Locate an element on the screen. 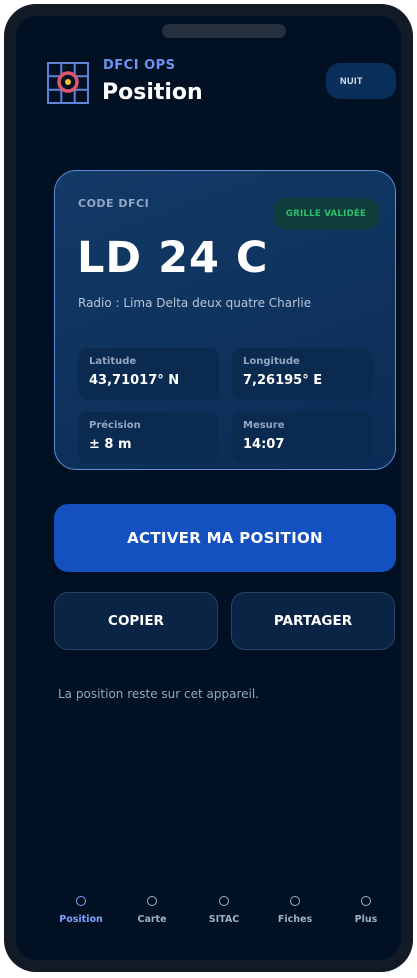 The height and width of the screenshot is (978, 417). nav-tab-label: Carte is located at coordinates (152, 919).